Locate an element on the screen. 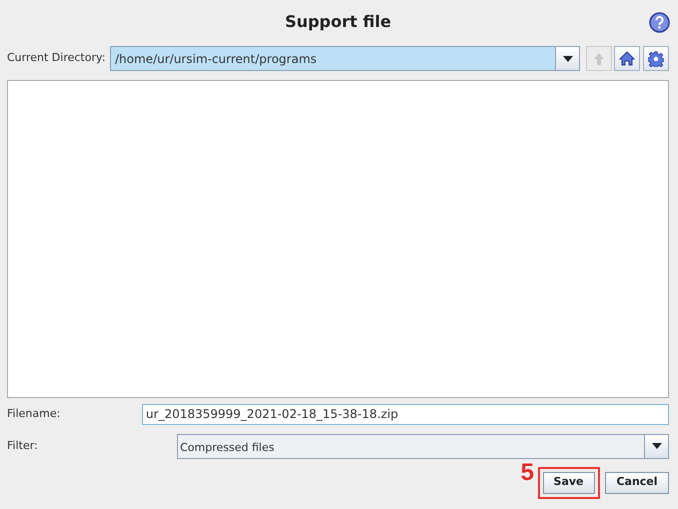 The width and height of the screenshot is (678, 509). home-button is located at coordinates (627, 58).